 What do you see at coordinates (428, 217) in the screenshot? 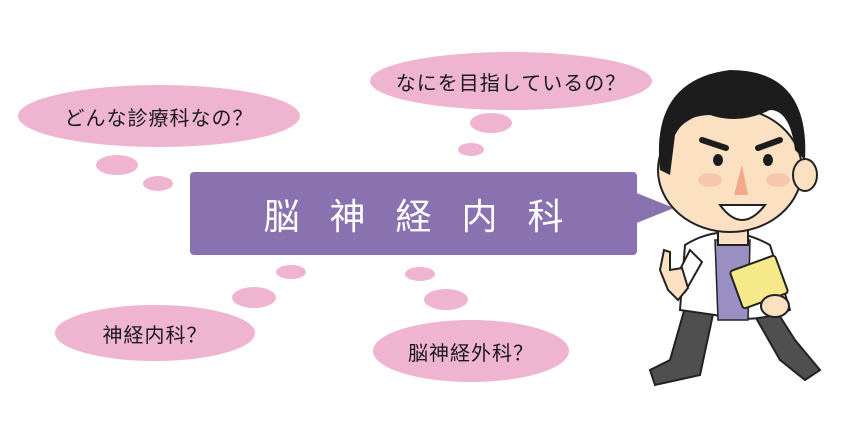
I see `main-label: 脳神経内科` at bounding box center [428, 217].